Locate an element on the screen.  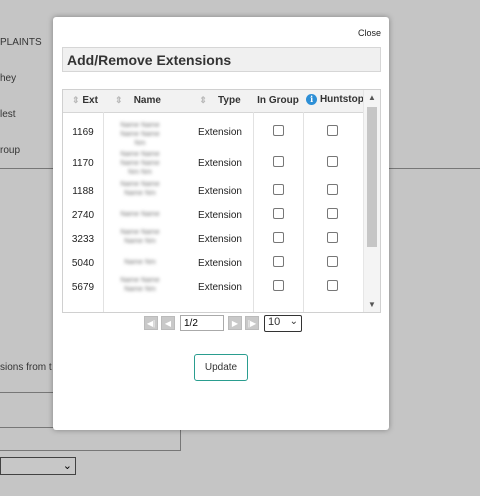
cell-name-redacted: Name Nm is located at coordinates (140, 262).